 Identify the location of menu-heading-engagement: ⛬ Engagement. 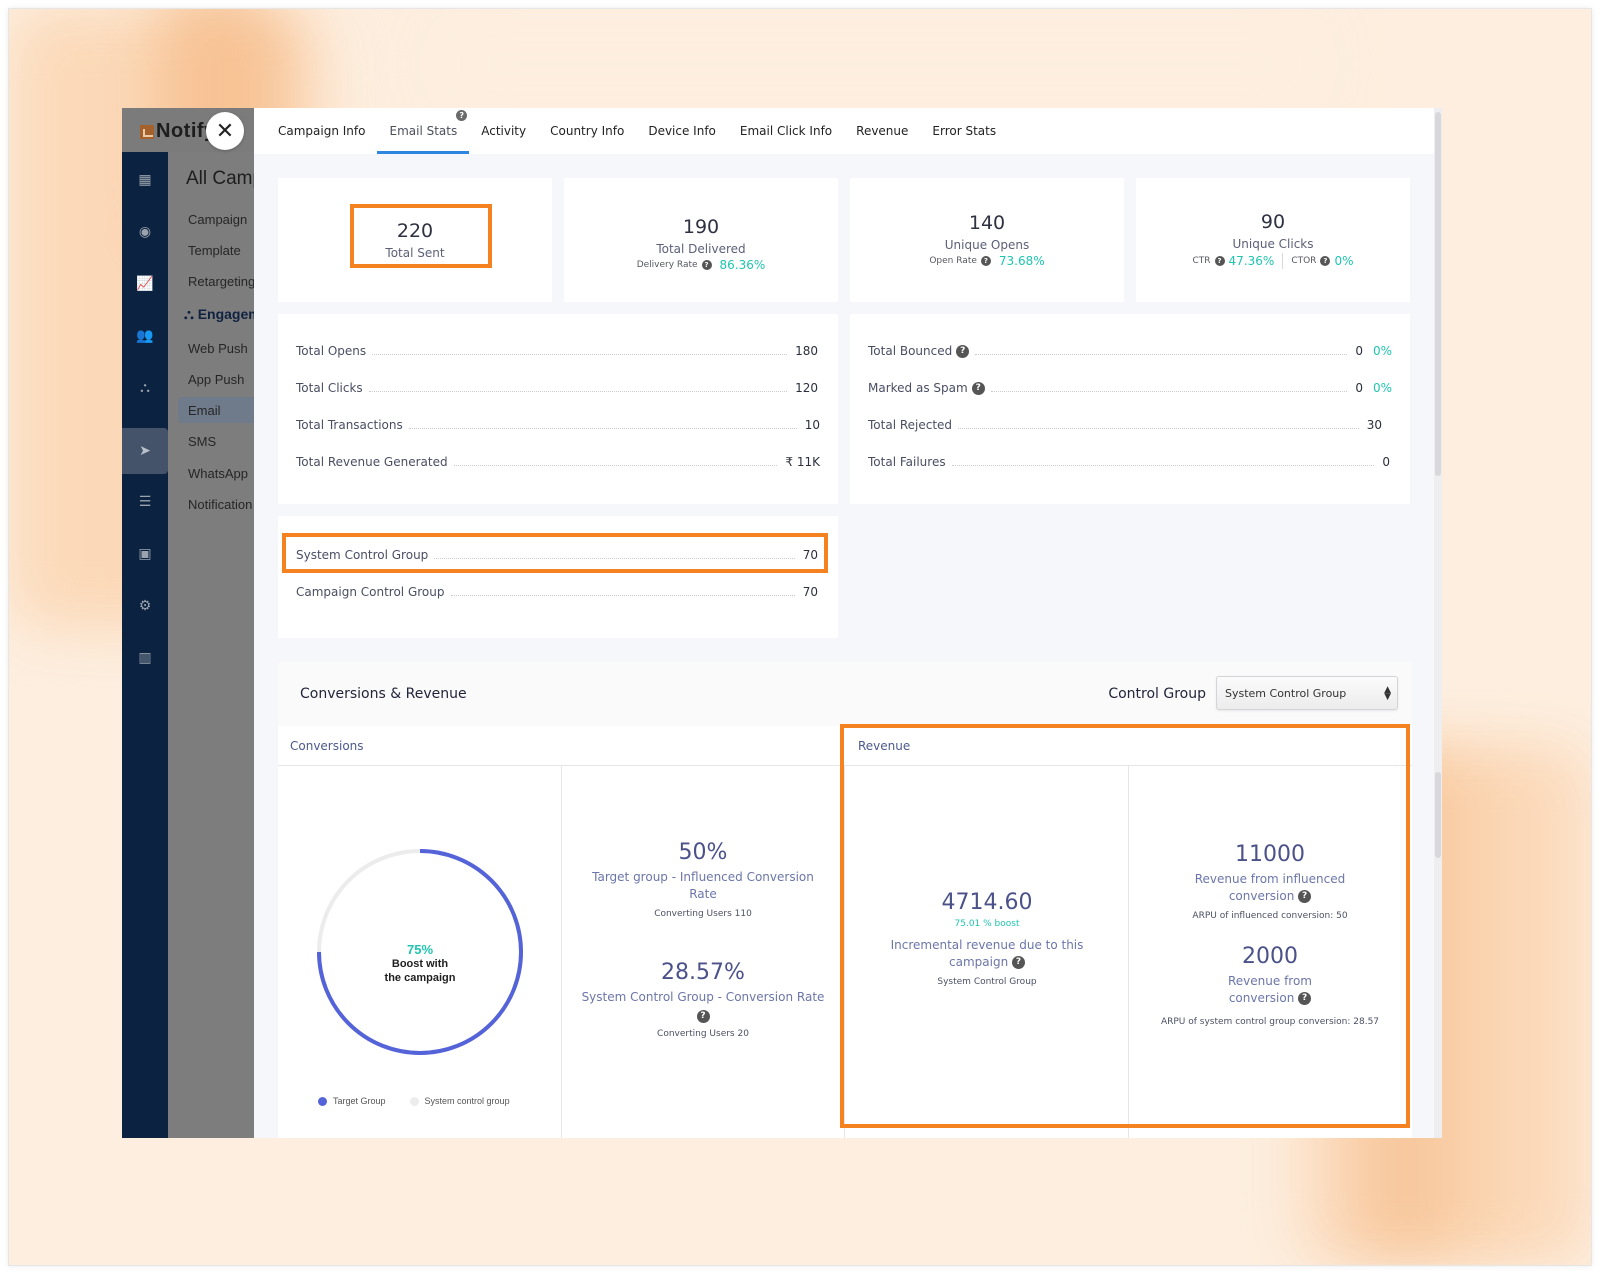
(219, 314).